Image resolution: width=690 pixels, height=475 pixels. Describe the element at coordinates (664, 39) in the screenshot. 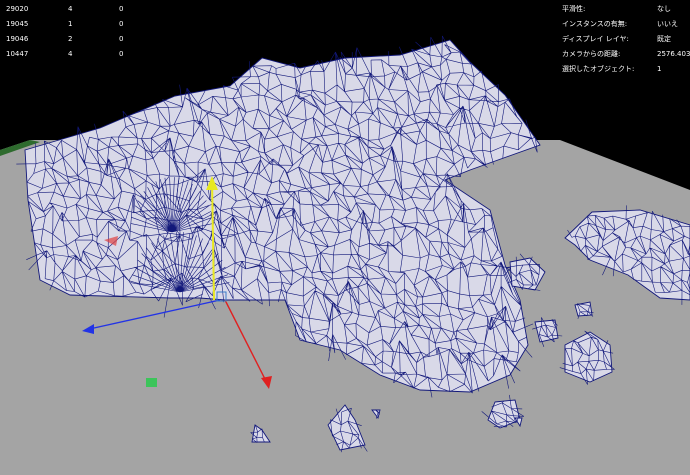

I see `info-value: 既定` at that location.